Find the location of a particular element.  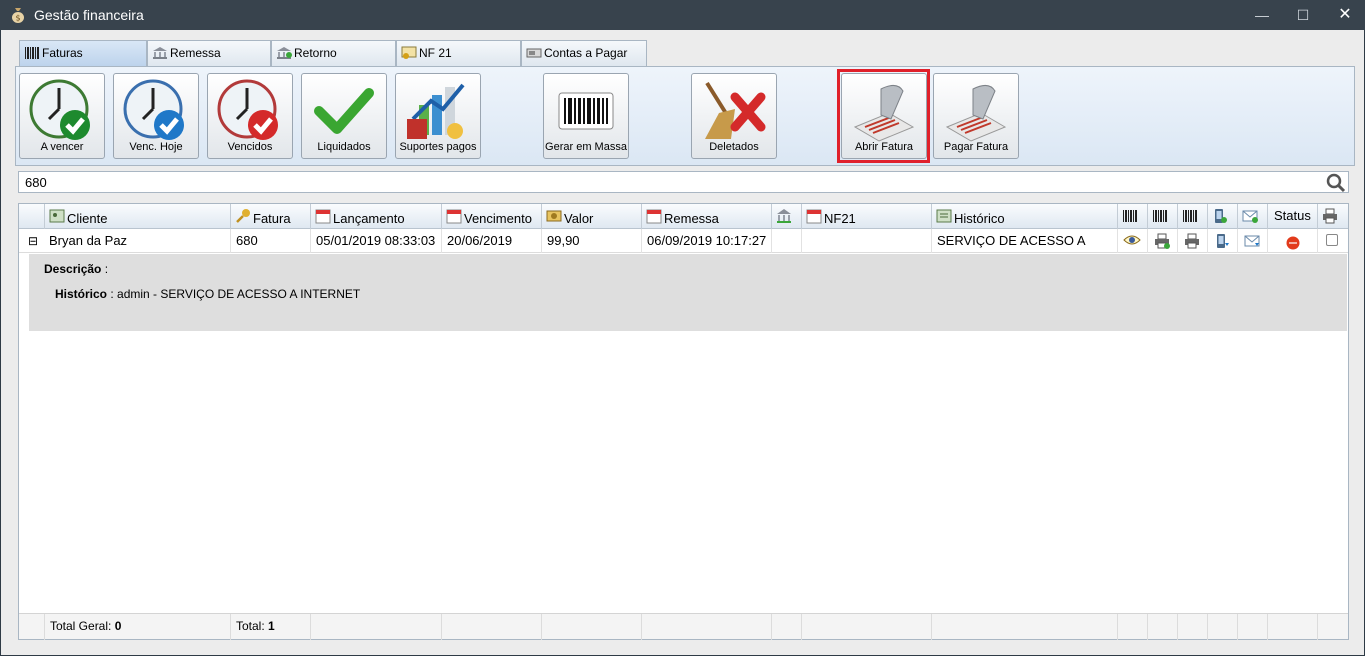

button-label: Abrir Fatura is located at coordinates (884, 147).